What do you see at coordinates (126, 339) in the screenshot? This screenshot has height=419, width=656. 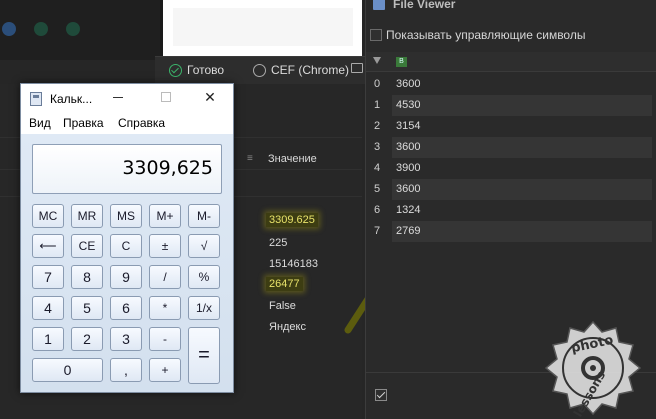 I see `digit-3-button: 3` at bounding box center [126, 339].